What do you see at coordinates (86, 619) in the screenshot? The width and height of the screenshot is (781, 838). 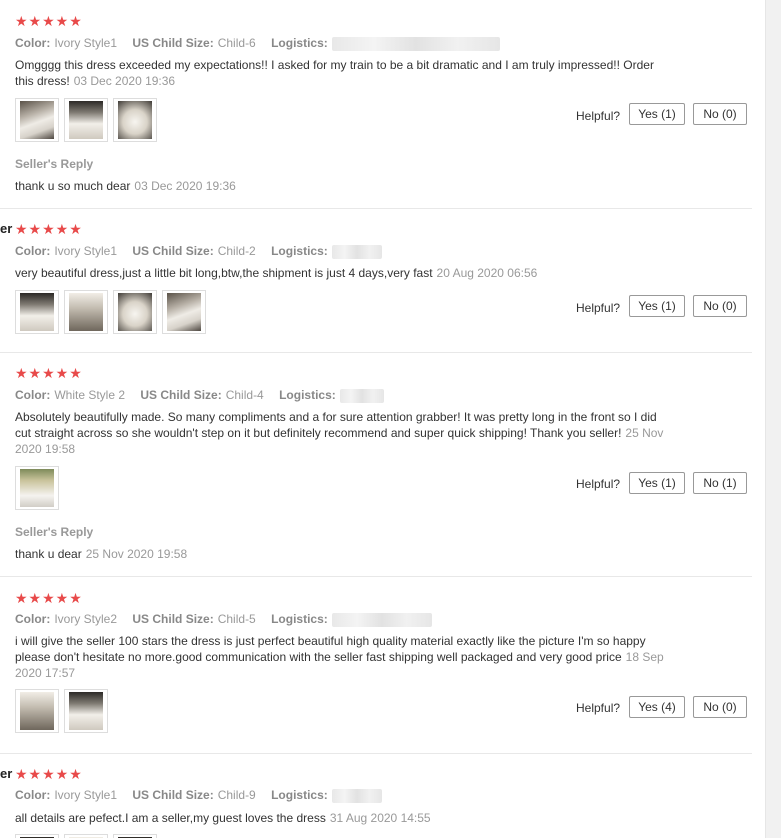 I see `color-value: Ivory Style2` at bounding box center [86, 619].